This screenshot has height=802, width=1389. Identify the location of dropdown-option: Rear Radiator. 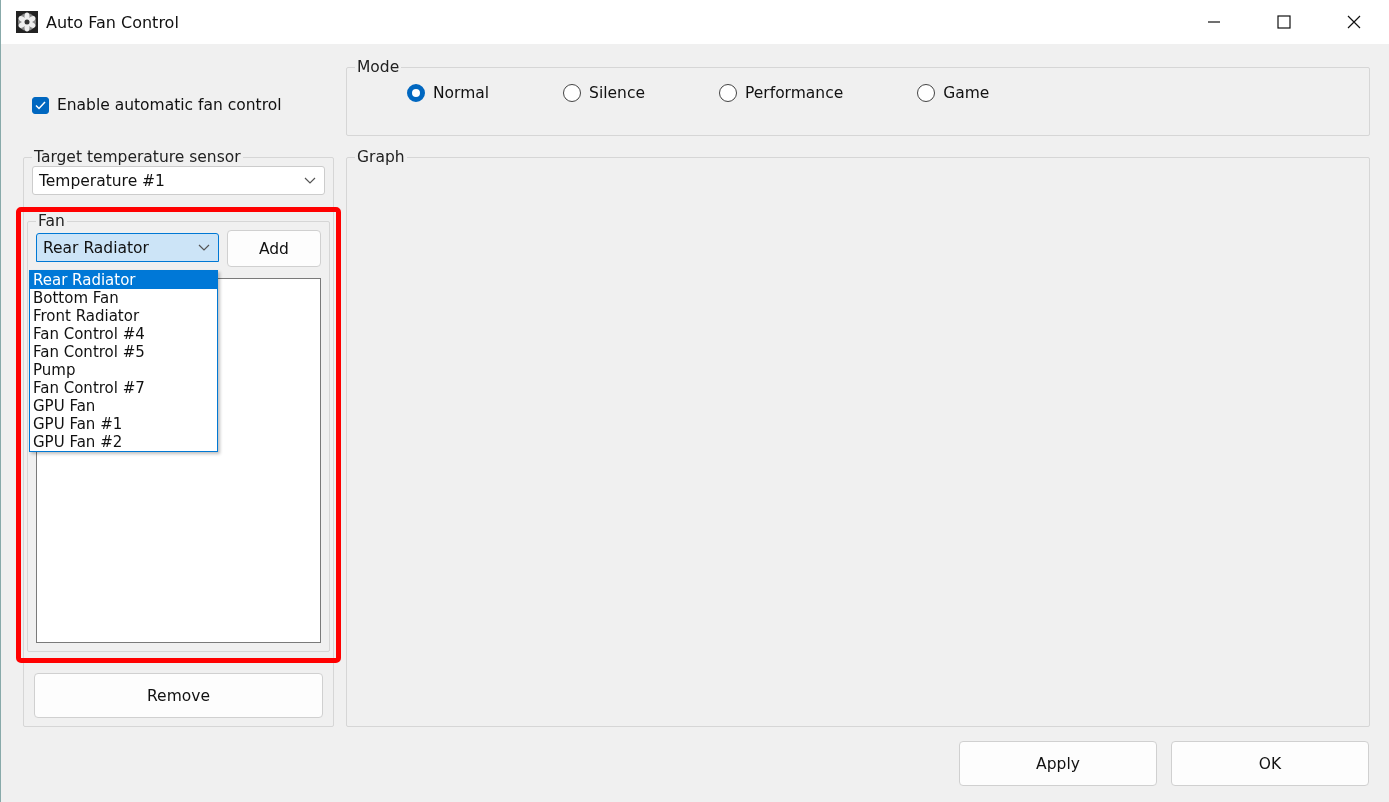
(123, 280).